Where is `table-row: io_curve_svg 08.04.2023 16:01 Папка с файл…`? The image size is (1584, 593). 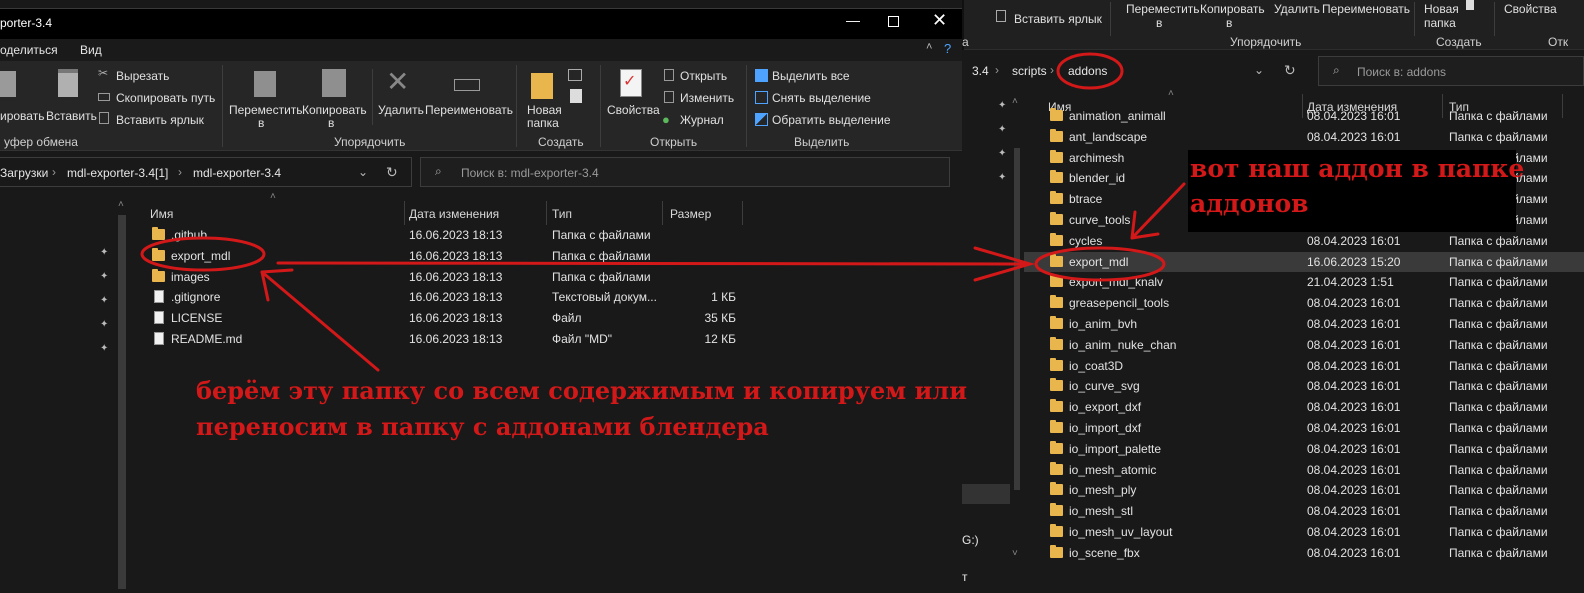
table-row: io_curve_svg 08.04.2023 16:01 Папка с файл… is located at coordinates (1304, 386).